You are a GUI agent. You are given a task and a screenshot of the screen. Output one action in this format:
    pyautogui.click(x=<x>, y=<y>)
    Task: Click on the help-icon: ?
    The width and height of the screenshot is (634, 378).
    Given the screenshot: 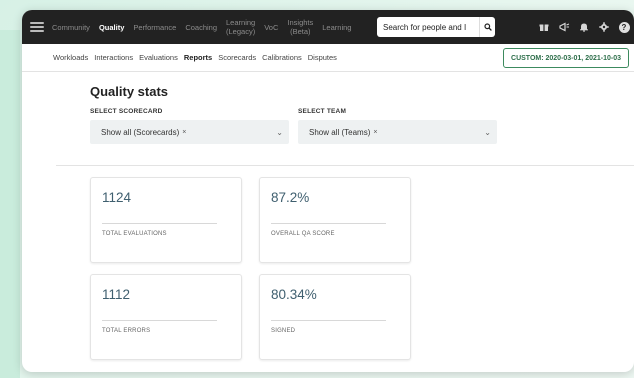 What is the action you would take?
    pyautogui.click(x=624, y=27)
    